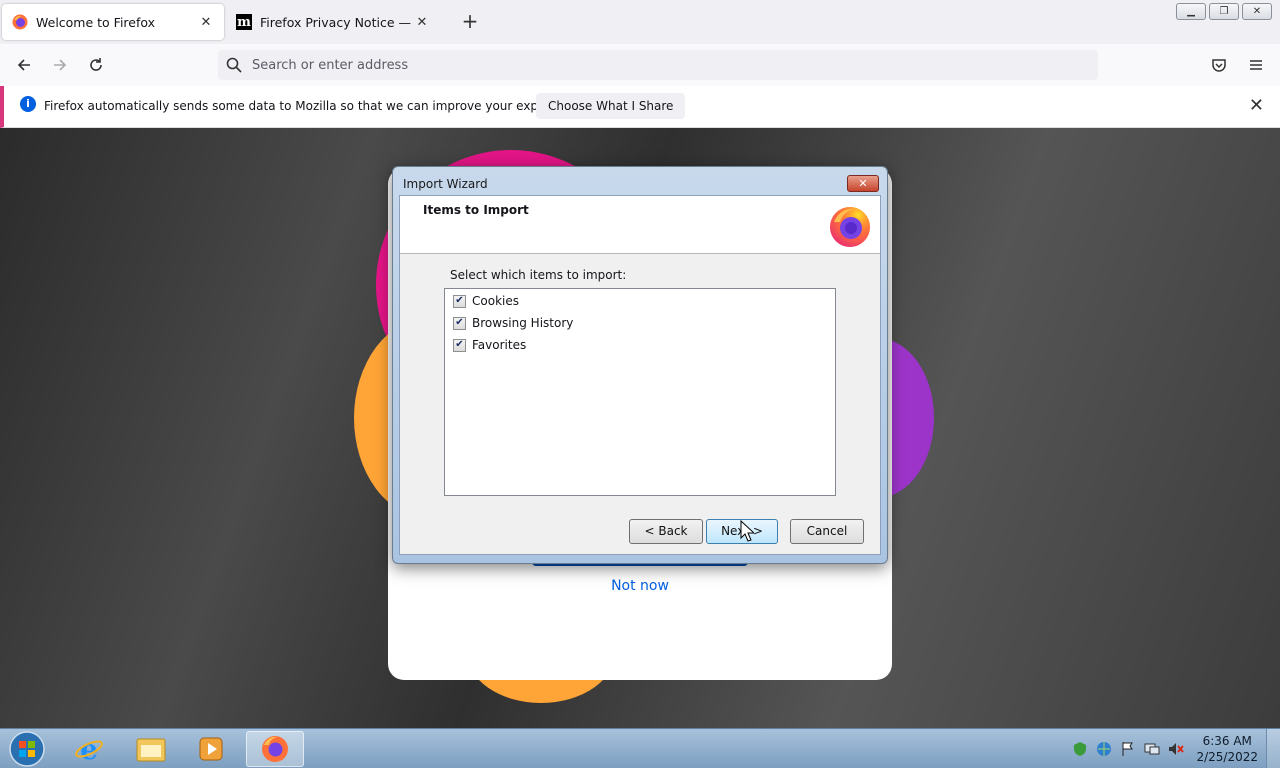 This screenshot has width=1280, height=768. What do you see at coordinates (499, 345) in the screenshot?
I see `item-label: Favorites` at bounding box center [499, 345].